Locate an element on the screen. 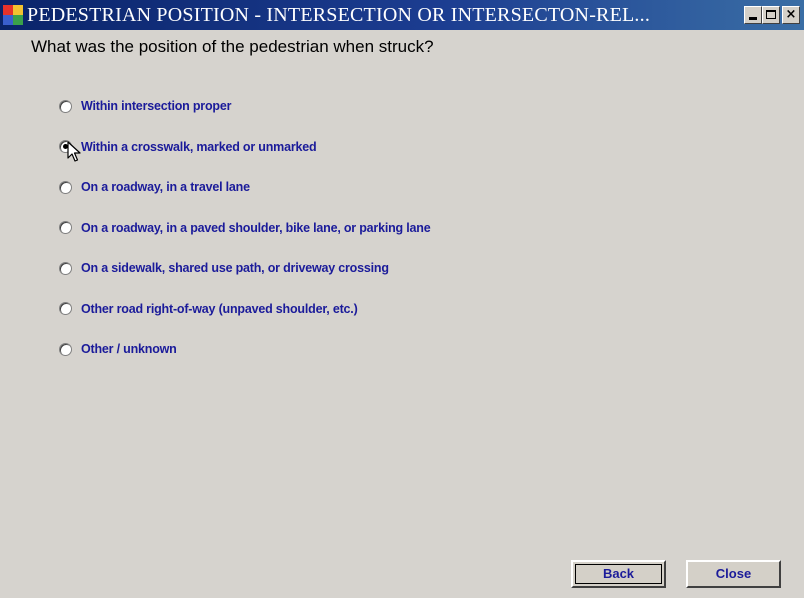 This screenshot has height=598, width=804. option-within-crosswalk: Within a crosswalk, marked or unmarked is located at coordinates (244, 147).